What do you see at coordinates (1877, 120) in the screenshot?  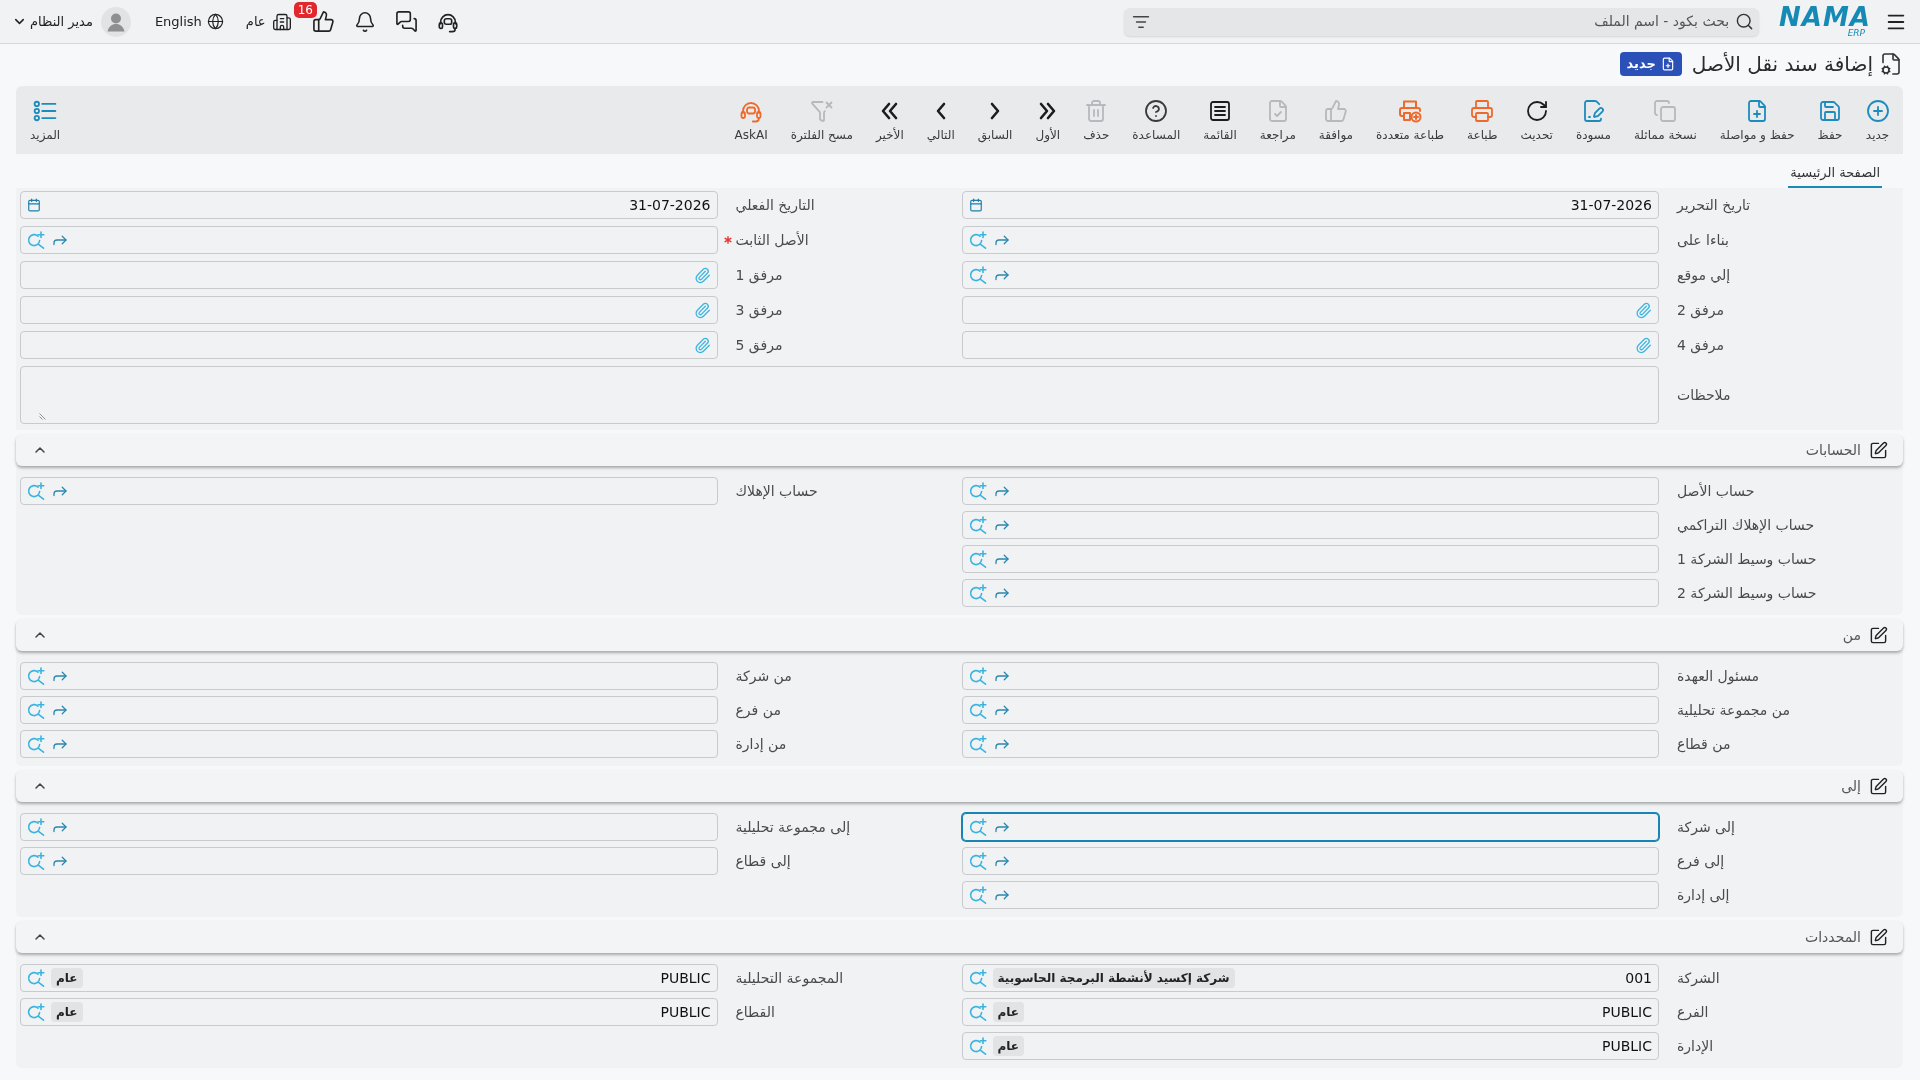 I see `new-button: جديد` at bounding box center [1877, 120].